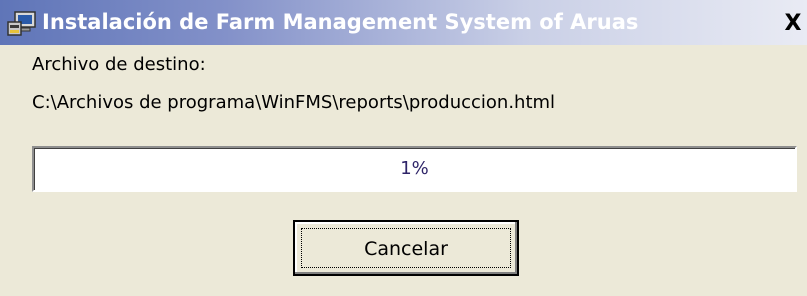 The width and height of the screenshot is (807, 296). I want to click on cancel-button-label: Cancelar, so click(406, 248).